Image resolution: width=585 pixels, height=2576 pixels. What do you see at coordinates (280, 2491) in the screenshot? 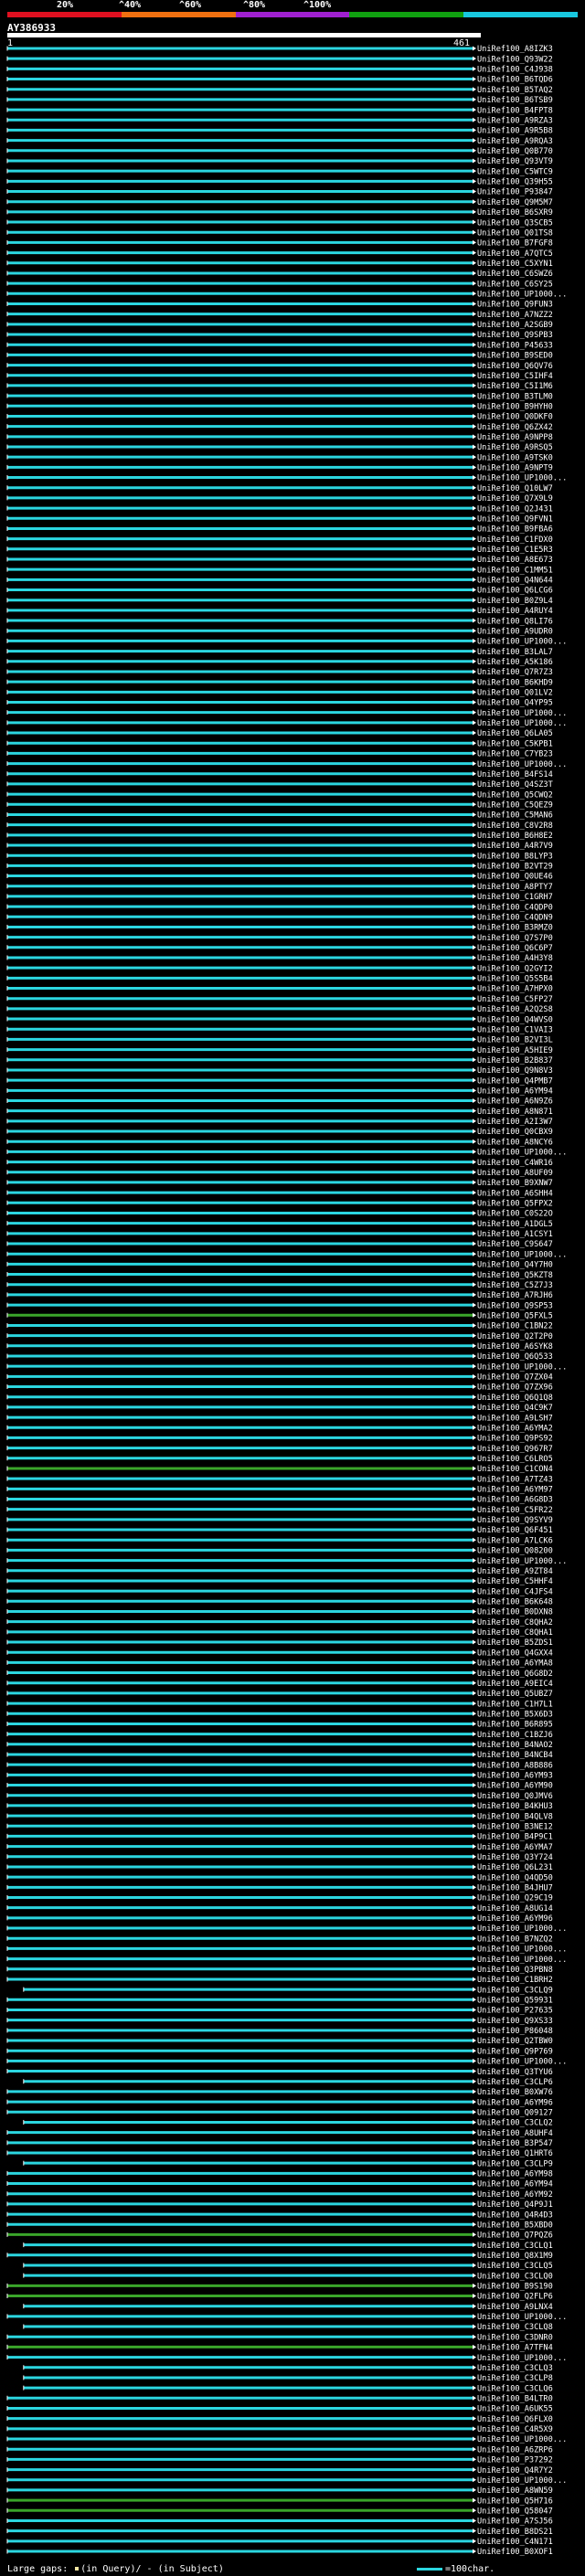
I see `hit-row: UniRef100_A8WN59` at bounding box center [280, 2491].